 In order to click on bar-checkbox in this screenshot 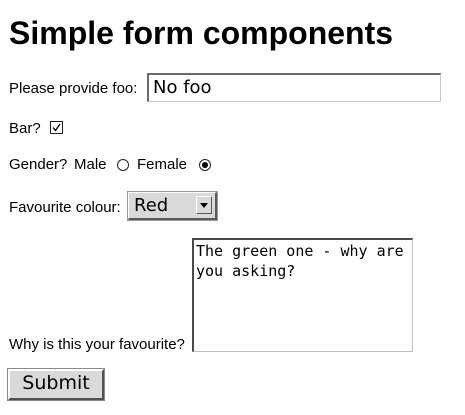, I will do `click(56, 127)`.